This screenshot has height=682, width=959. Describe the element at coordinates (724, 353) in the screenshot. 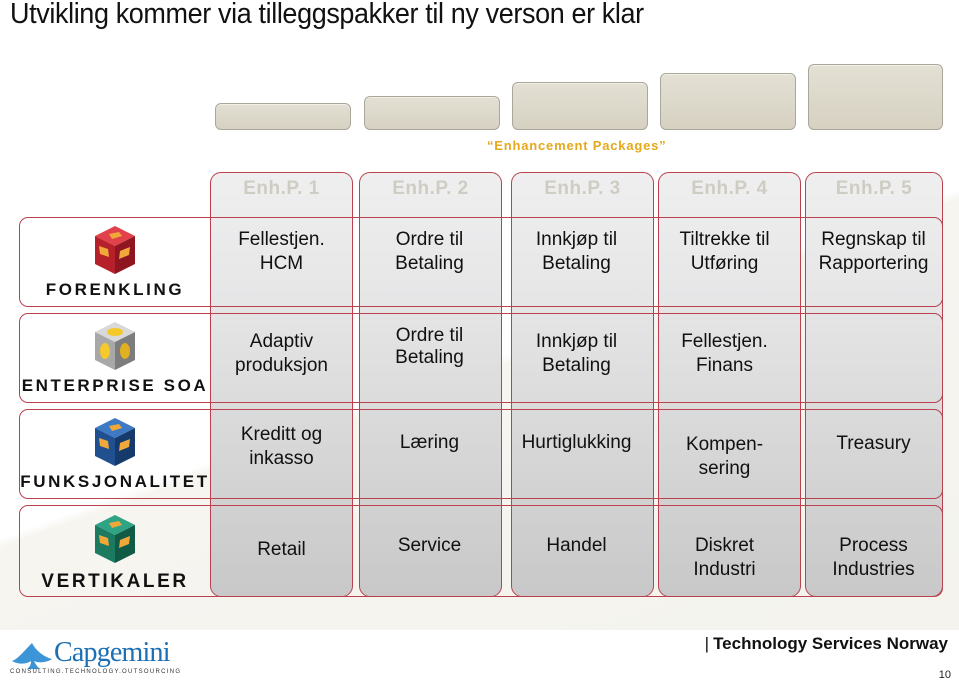

I see `cell-enterprise-soa-enh-4: Fellestjen. Finans` at that location.